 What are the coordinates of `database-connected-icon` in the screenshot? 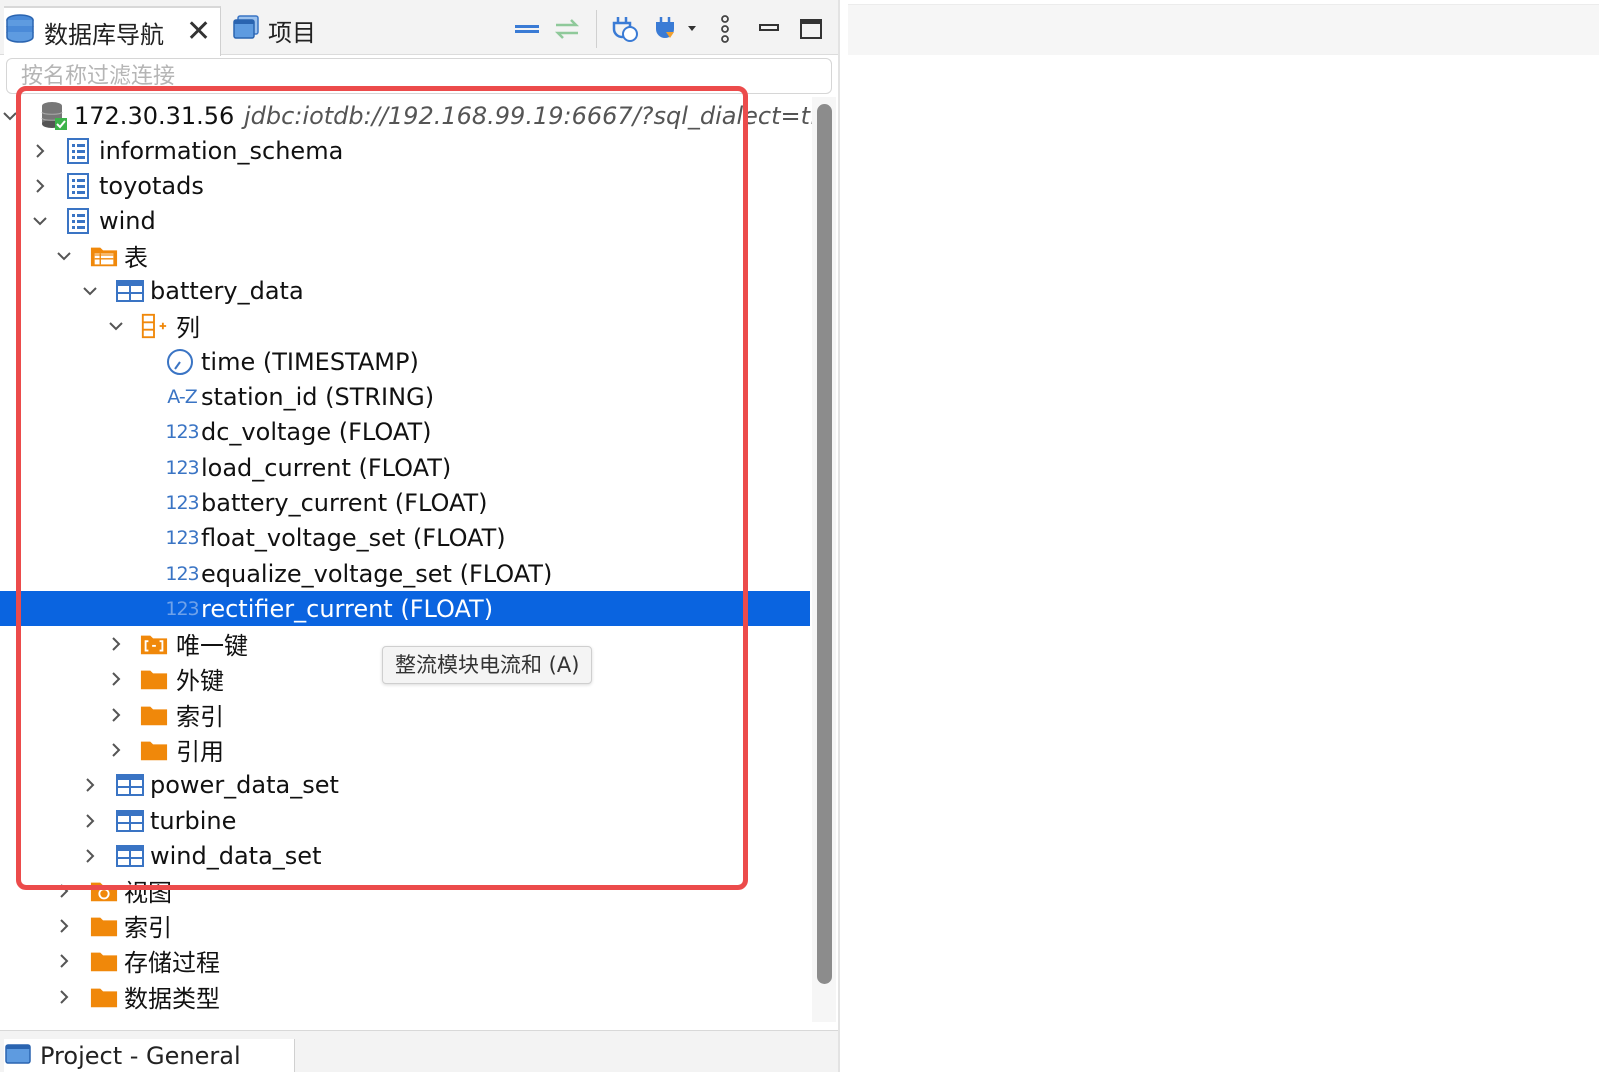 It's located at (54, 115).